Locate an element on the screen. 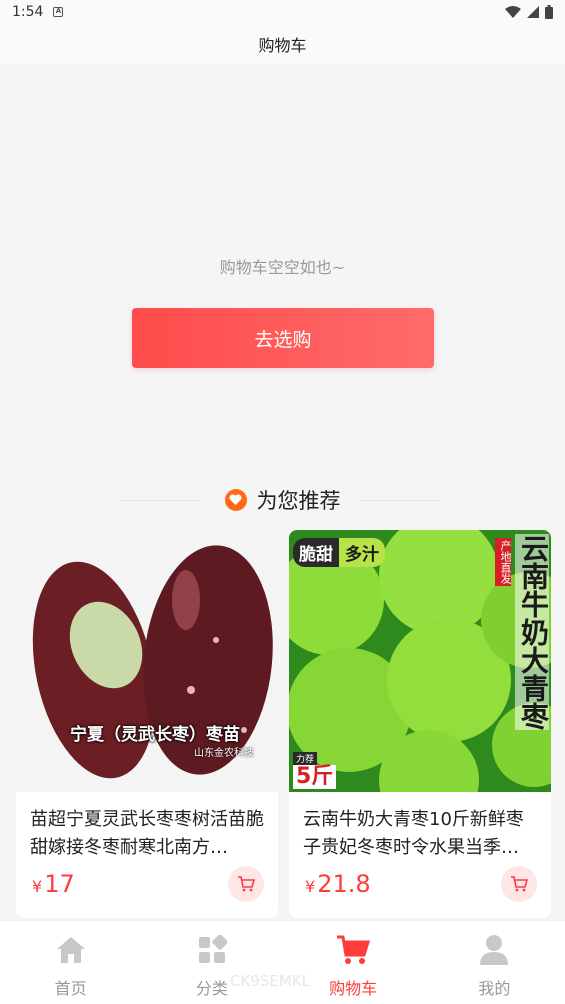 Image resolution: width=565 pixels, height=1004 pixels. vertical-title: 云南牛奶大青枣 is located at coordinates (532, 632).